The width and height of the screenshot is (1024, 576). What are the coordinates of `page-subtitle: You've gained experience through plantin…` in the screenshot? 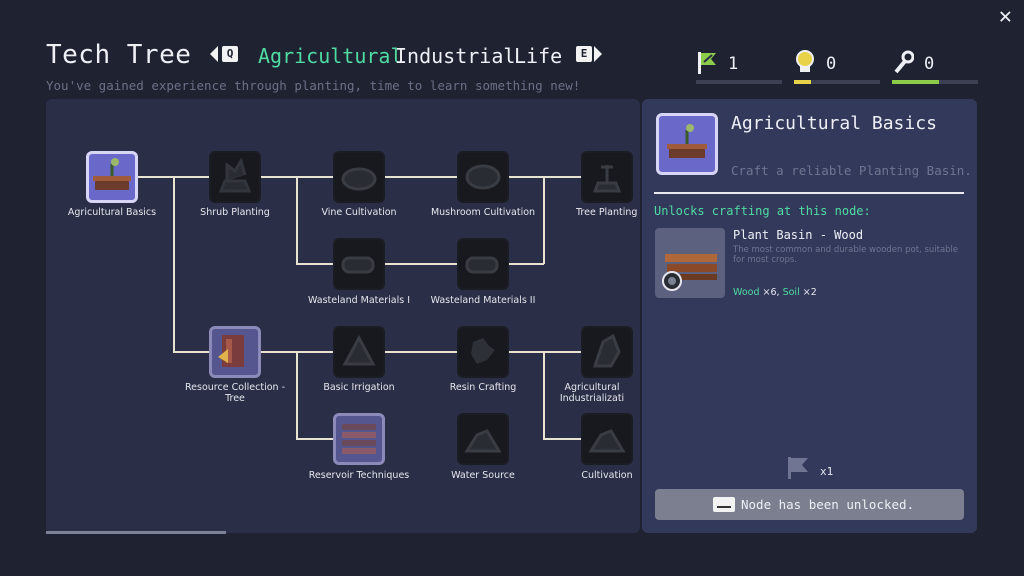 It's located at (313, 85).